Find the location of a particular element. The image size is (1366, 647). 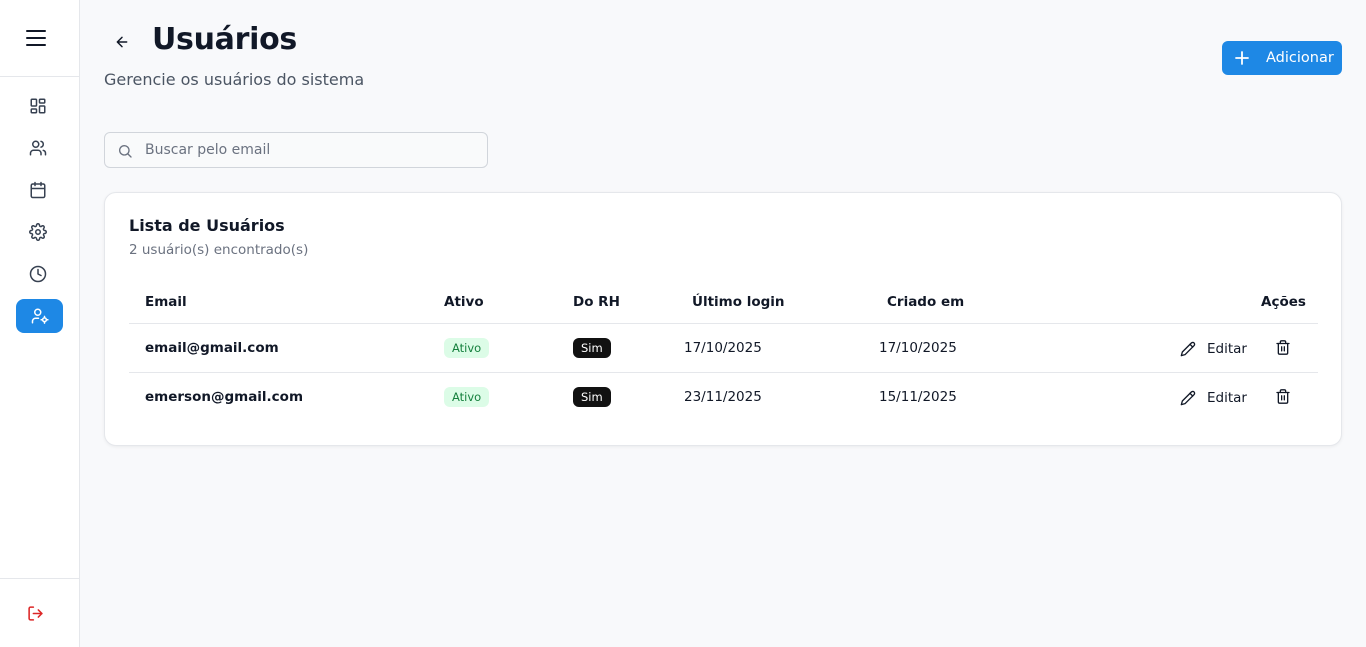

add-user-button: Adicionar is located at coordinates (1282, 58).